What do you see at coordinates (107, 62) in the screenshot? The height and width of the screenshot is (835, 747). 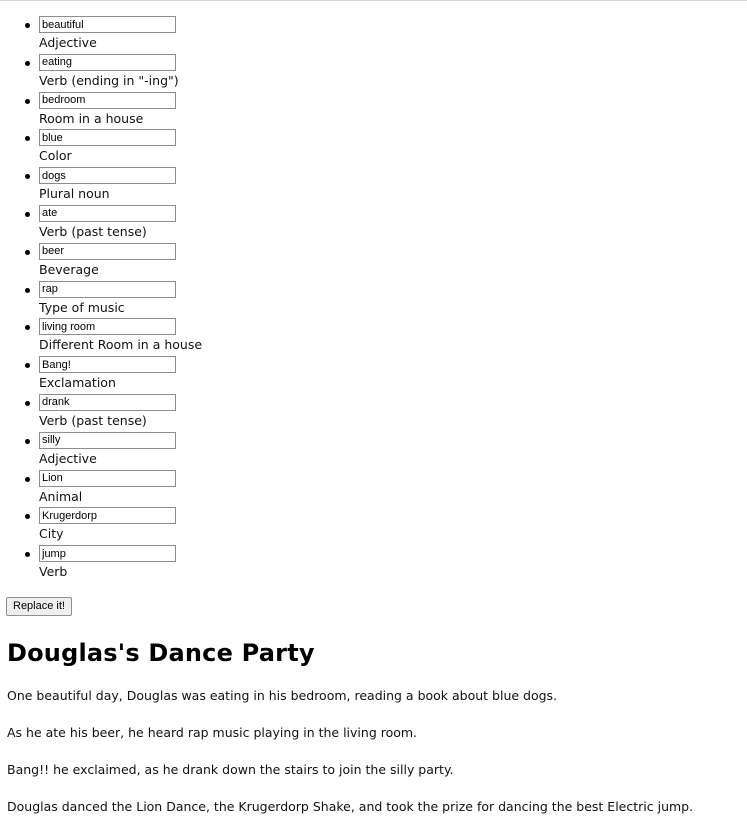 I see `verb-ing-input` at bounding box center [107, 62].